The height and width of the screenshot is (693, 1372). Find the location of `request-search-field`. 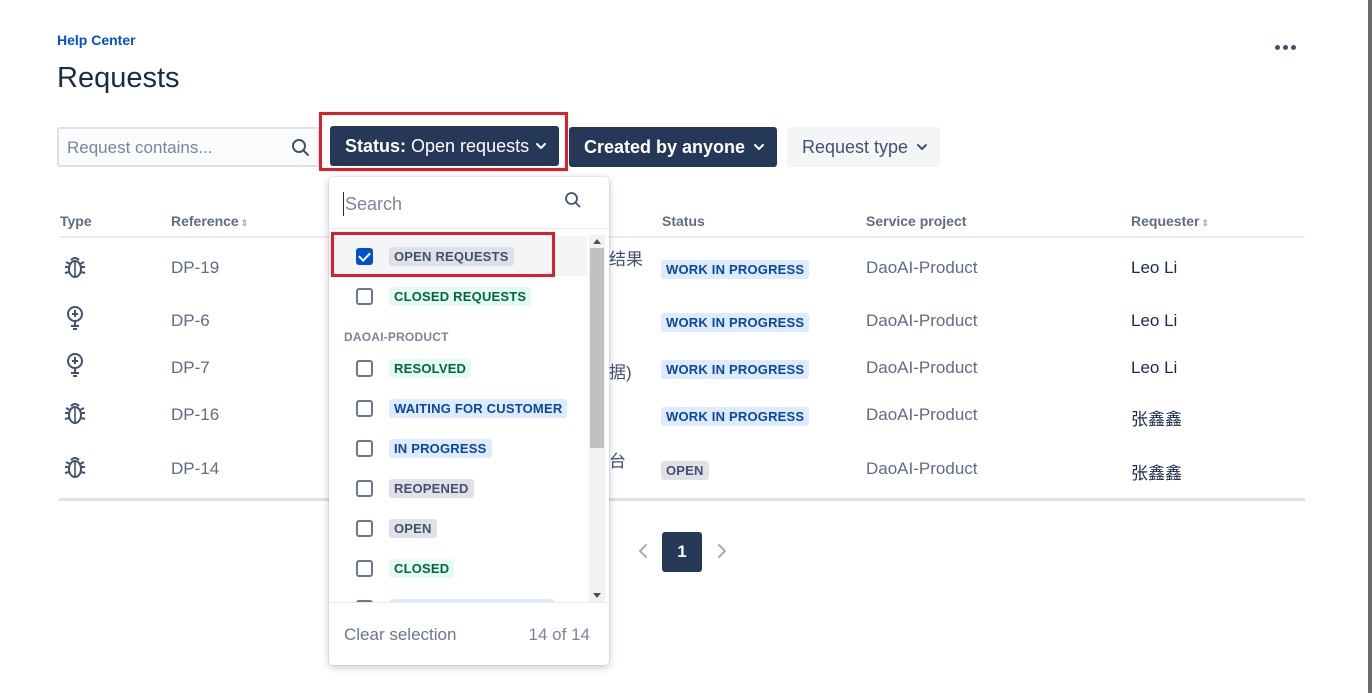

request-search-field is located at coordinates (188, 147).